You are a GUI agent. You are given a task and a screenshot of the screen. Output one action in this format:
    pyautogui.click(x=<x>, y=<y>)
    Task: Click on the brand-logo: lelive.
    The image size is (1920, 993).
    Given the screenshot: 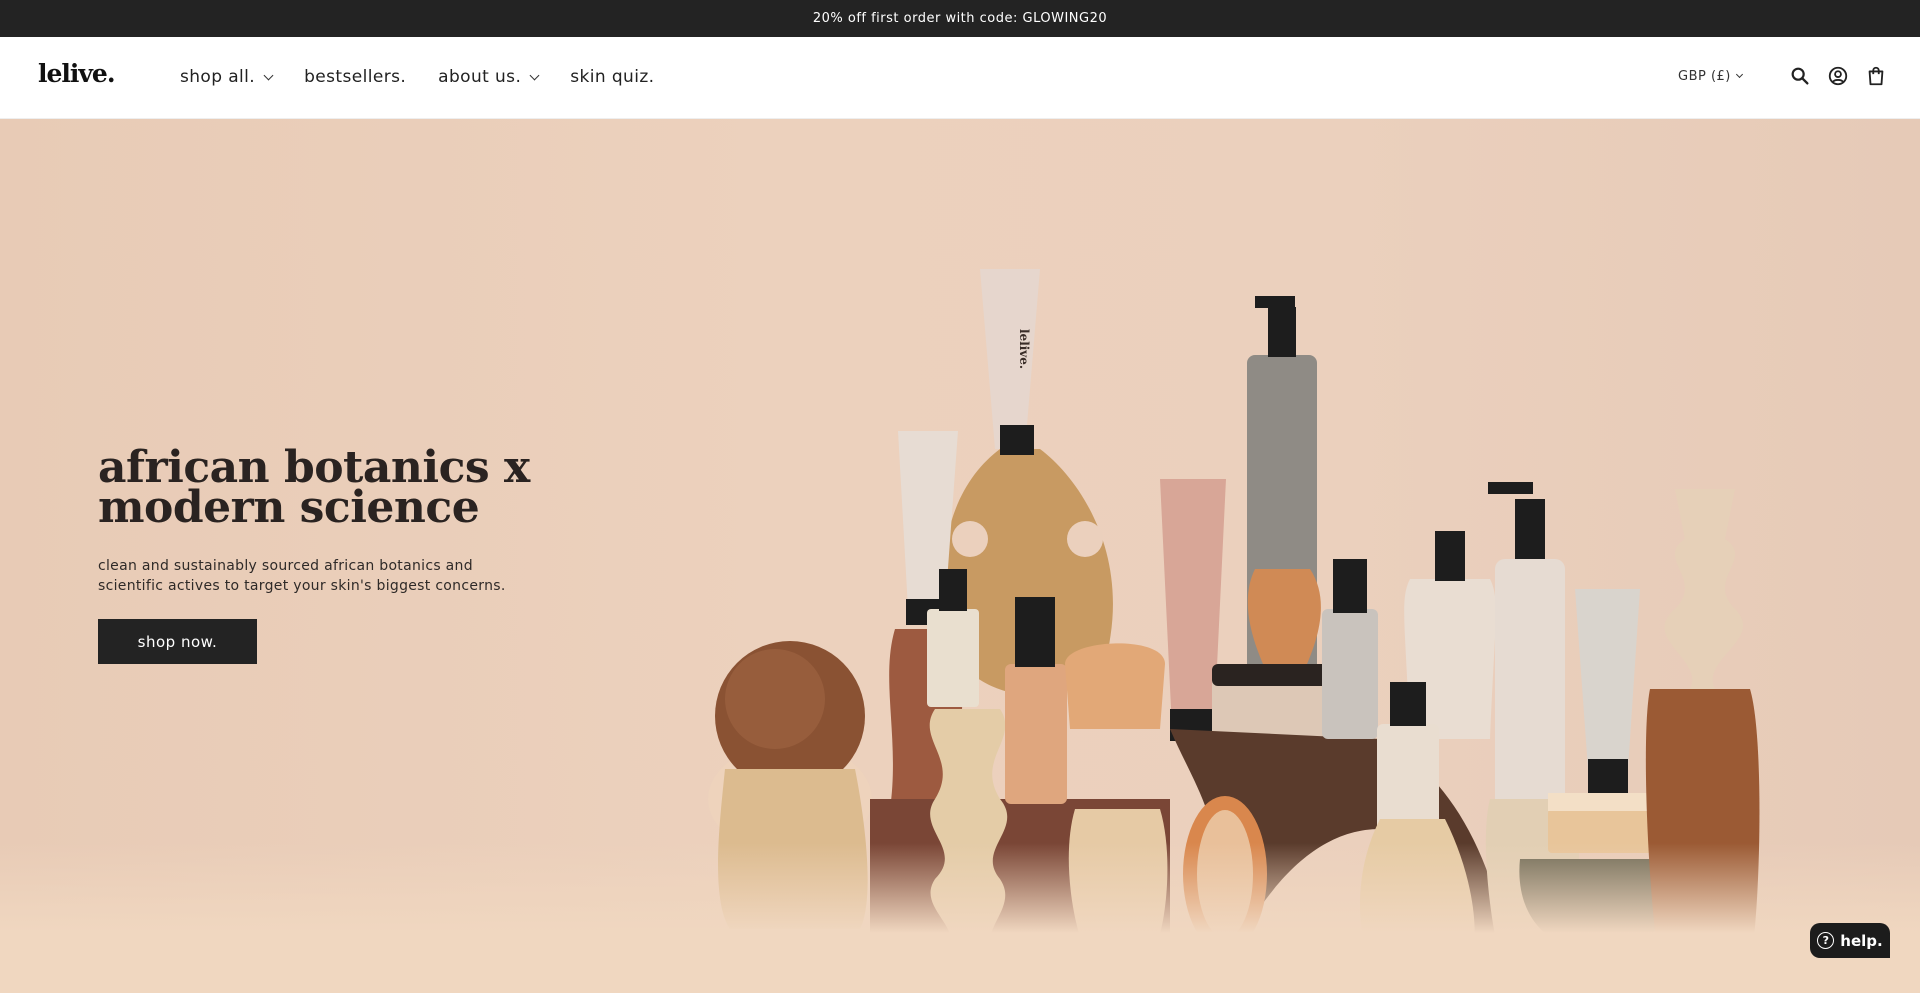 What is the action you would take?
    pyautogui.click(x=77, y=73)
    